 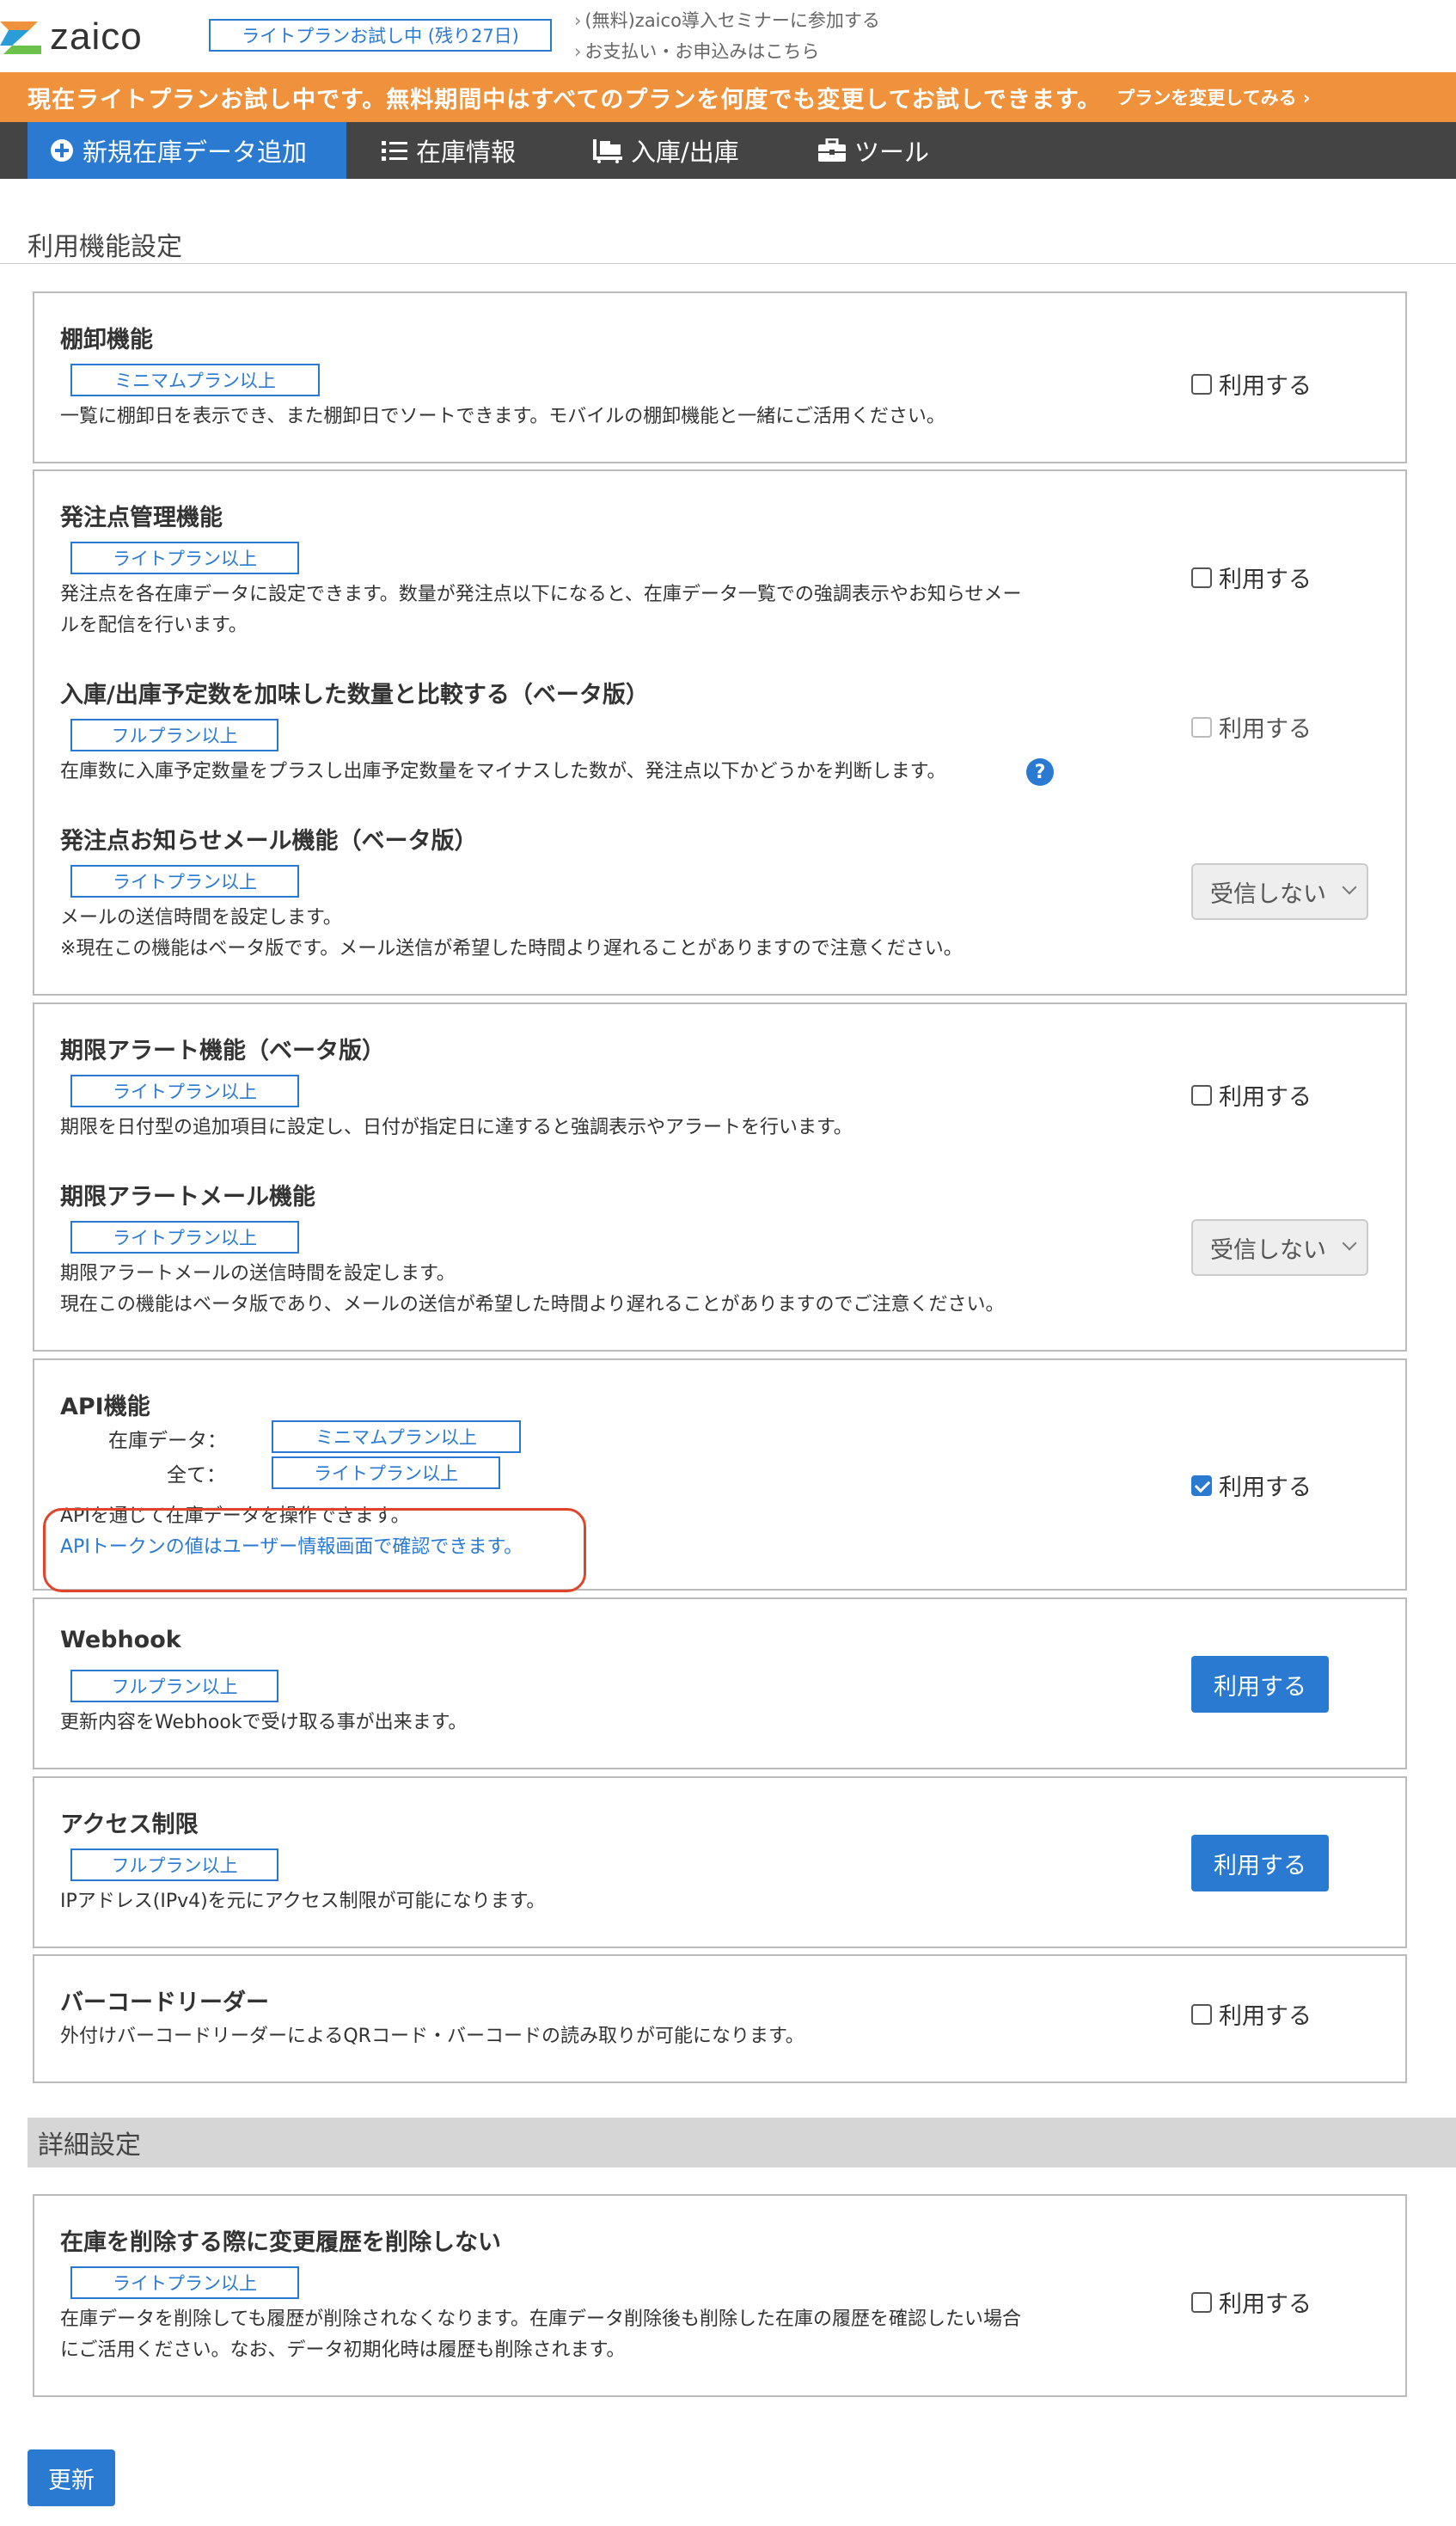 I want to click on feature-desc: 更新内容をWebhookで受け取る事が出来ます。, so click(x=264, y=1722).